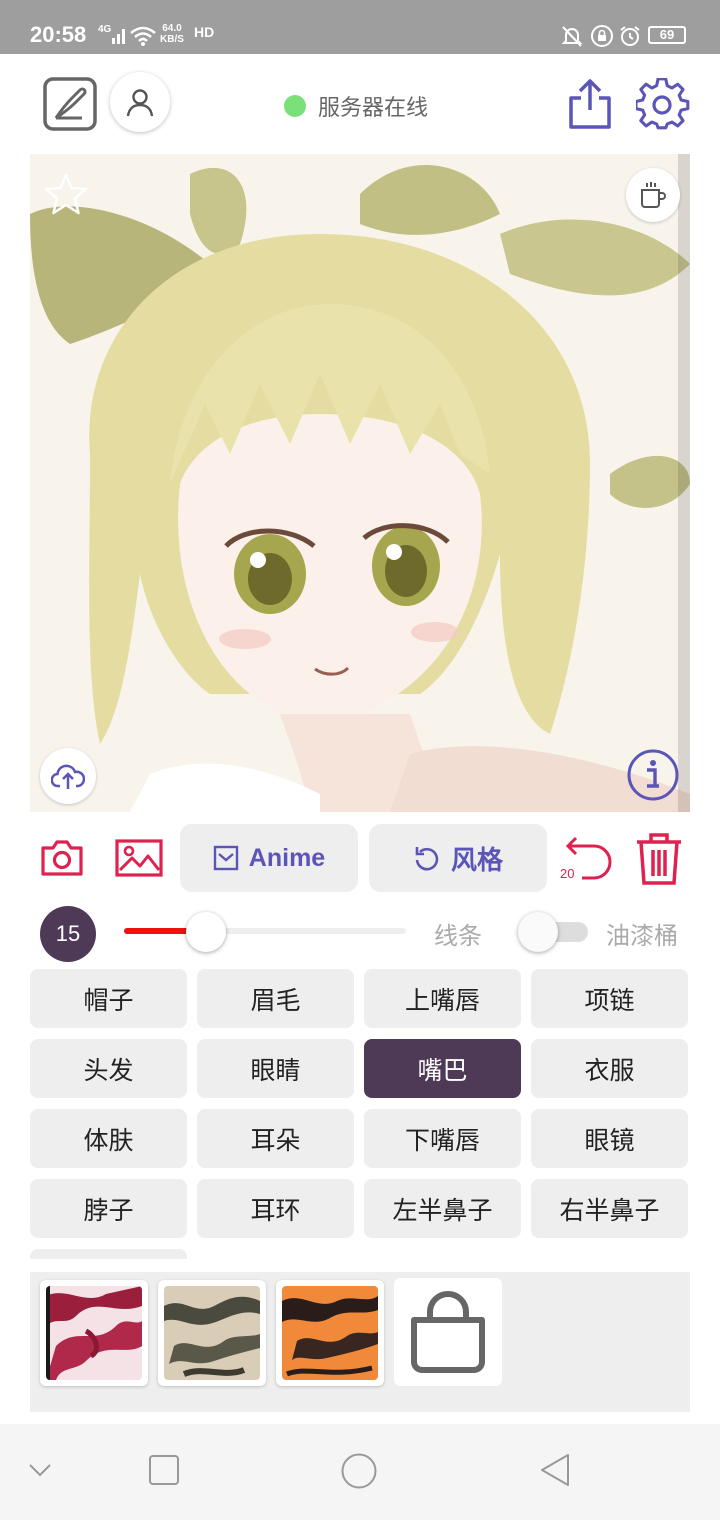 The height and width of the screenshot is (1520, 720). I want to click on undo-icon, so click(586, 864).